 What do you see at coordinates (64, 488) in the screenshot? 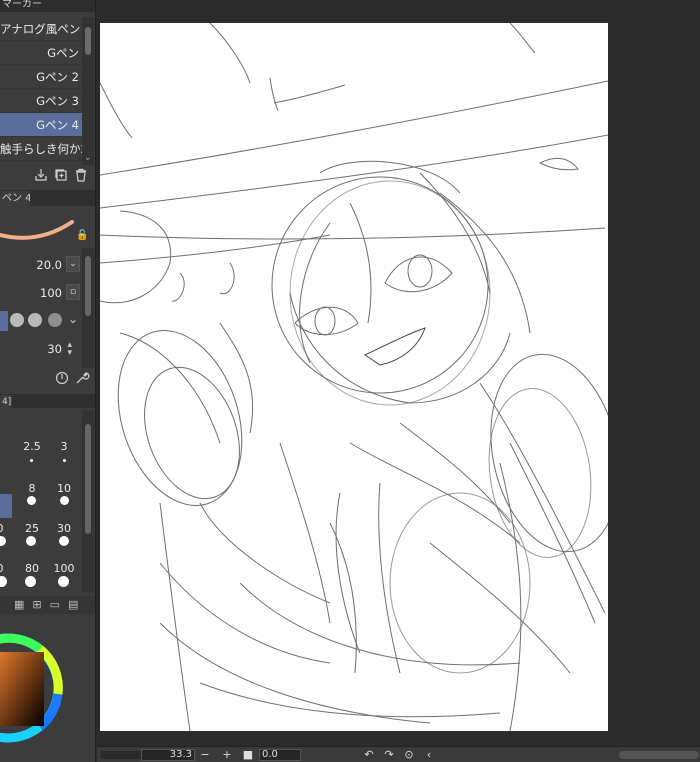
I see `size-cell-label: 10` at bounding box center [64, 488].